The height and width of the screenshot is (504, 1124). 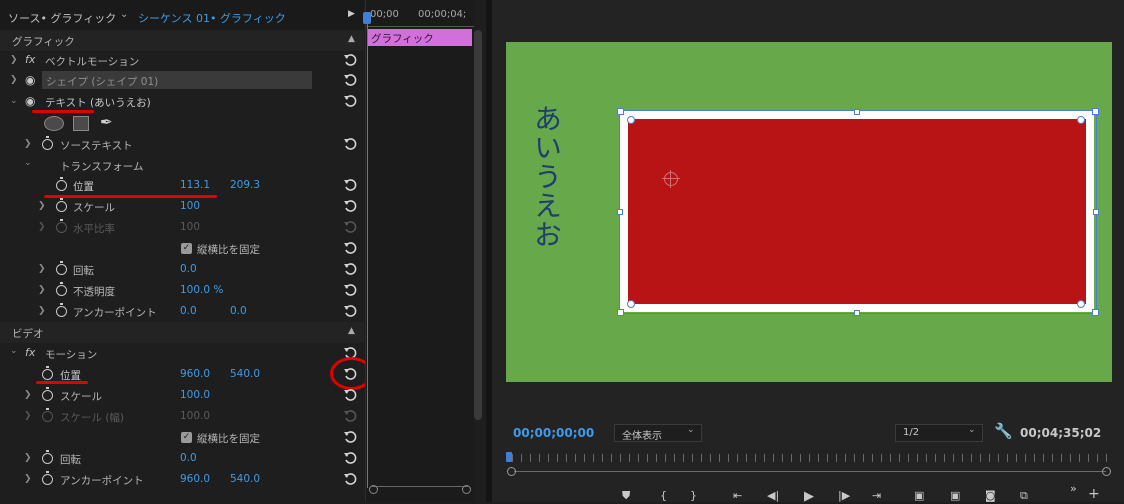 I want to click on play-triangle-icon: ▶, so click(x=351, y=14).